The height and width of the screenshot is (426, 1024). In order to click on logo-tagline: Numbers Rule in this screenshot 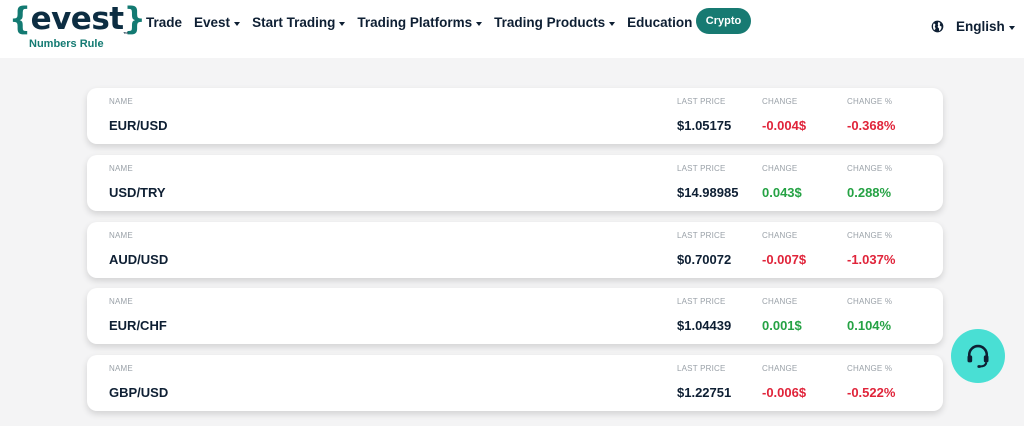, I will do `click(66, 44)`.